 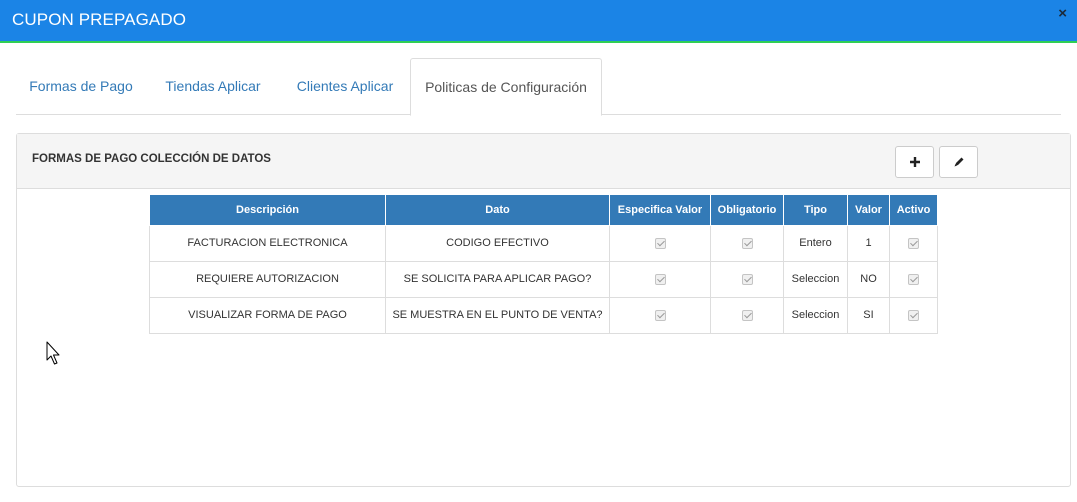 What do you see at coordinates (868, 315) in the screenshot?
I see `cell-valor: SI` at bounding box center [868, 315].